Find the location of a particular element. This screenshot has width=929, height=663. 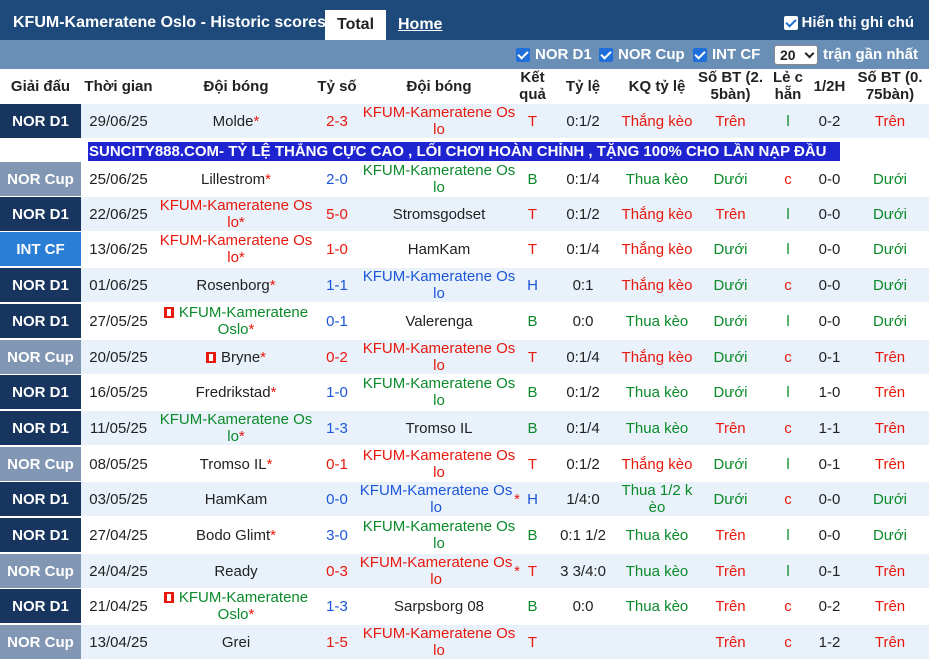

away-team: Valerenga is located at coordinates (439, 321).